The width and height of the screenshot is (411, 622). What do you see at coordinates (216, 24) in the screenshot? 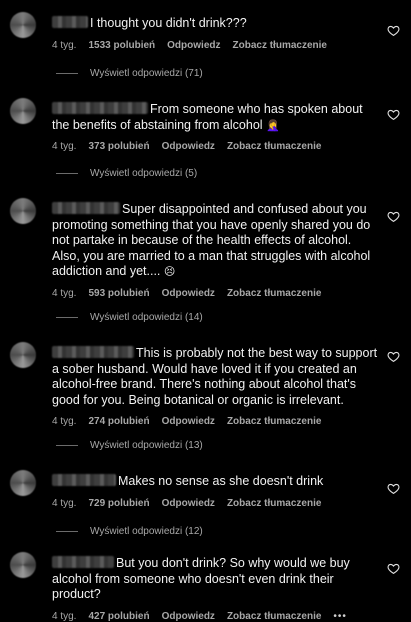
I see `comment-text: I thought you didn't drink???` at bounding box center [216, 24].